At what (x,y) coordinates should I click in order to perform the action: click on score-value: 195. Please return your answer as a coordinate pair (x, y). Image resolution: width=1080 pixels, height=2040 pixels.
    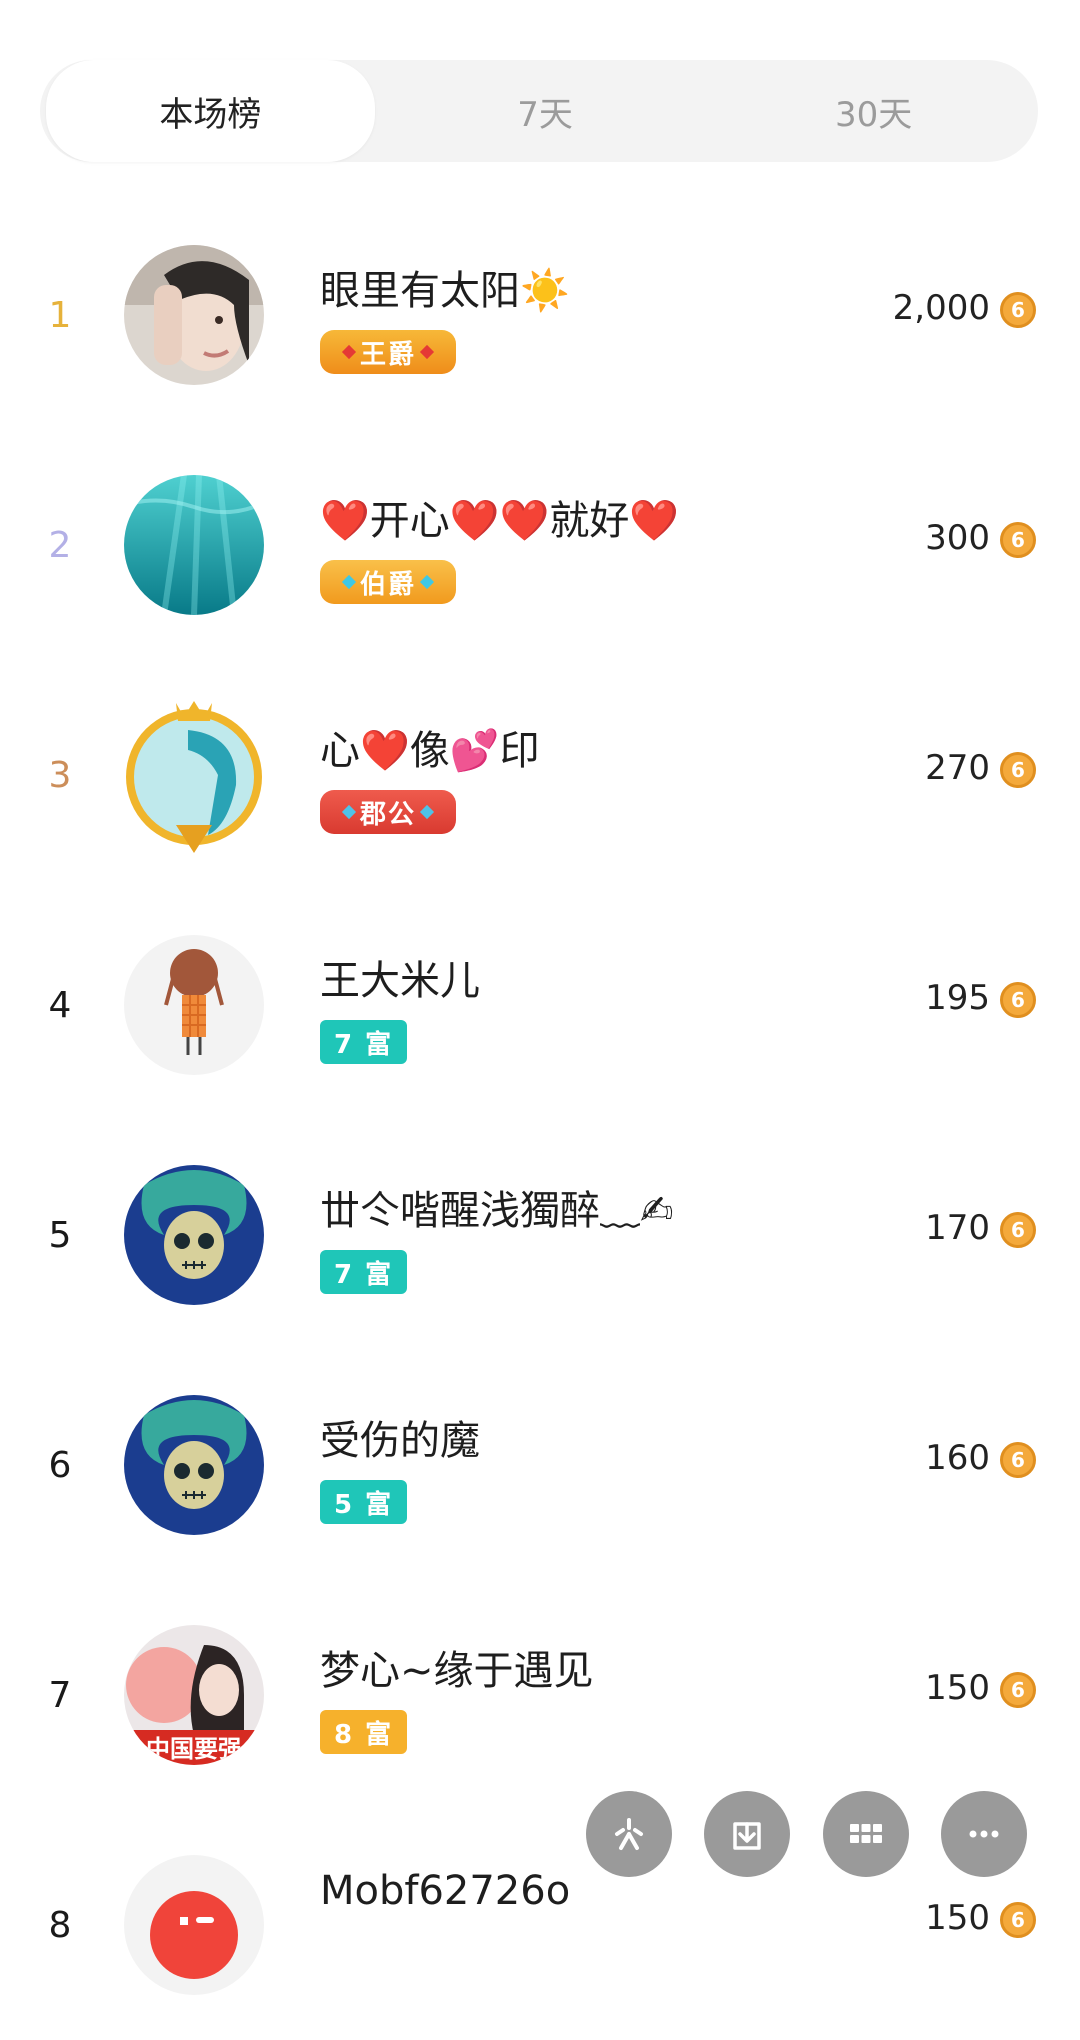
    Looking at the image, I should click on (957, 998).